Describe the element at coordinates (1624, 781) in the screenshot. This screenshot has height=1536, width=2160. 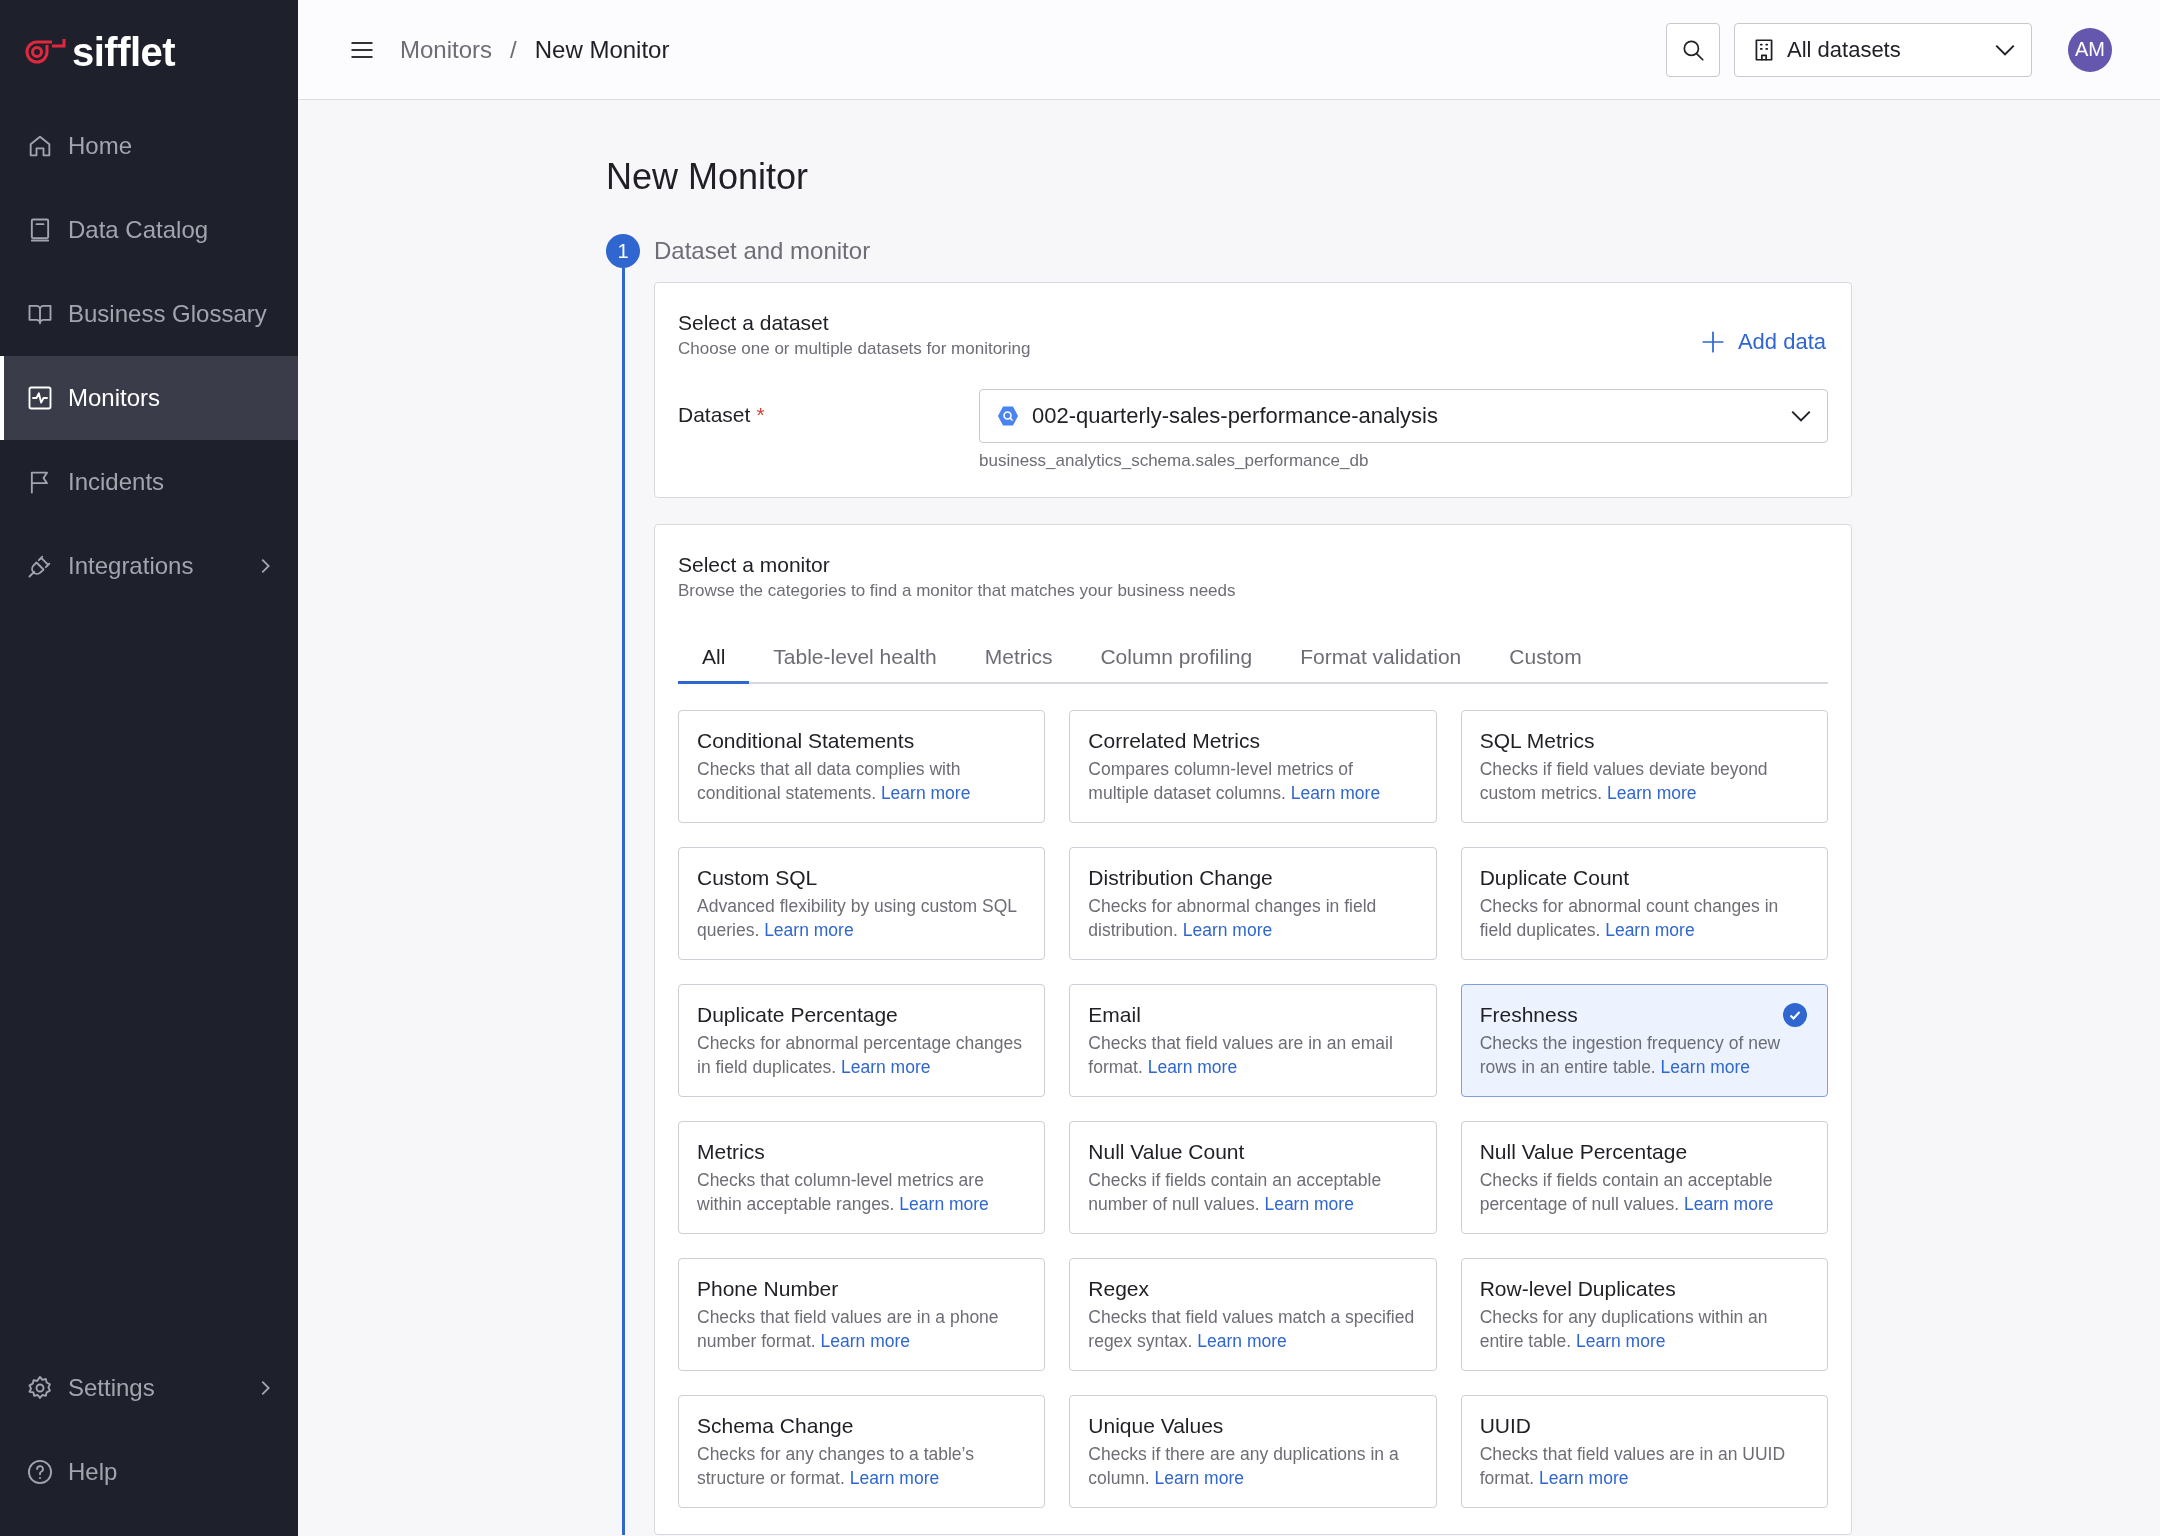
I see `monitor-description: Checks if field values deviate beyond custom metrics. Learn more` at that location.